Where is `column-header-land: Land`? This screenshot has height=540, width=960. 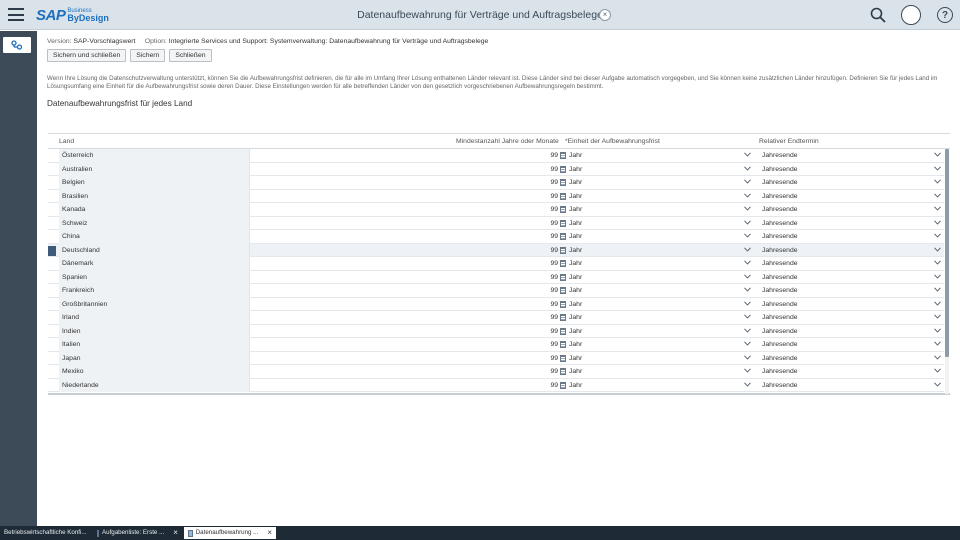 column-header-land: Land is located at coordinates (66, 141).